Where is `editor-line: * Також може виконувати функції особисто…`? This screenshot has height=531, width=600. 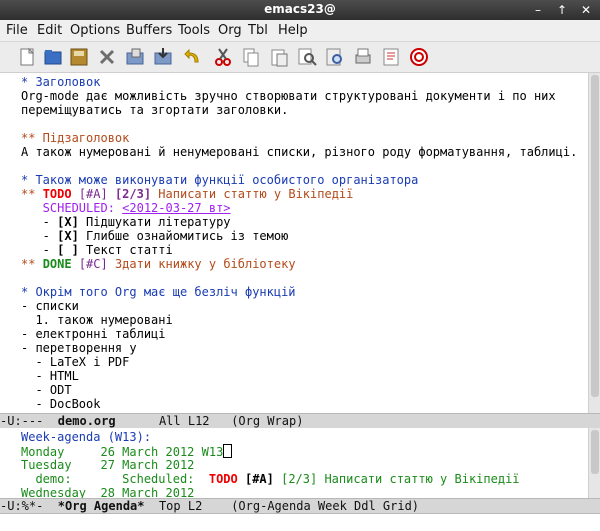
editor-line: * Також може виконувати функції особисто… is located at coordinates (219, 180).